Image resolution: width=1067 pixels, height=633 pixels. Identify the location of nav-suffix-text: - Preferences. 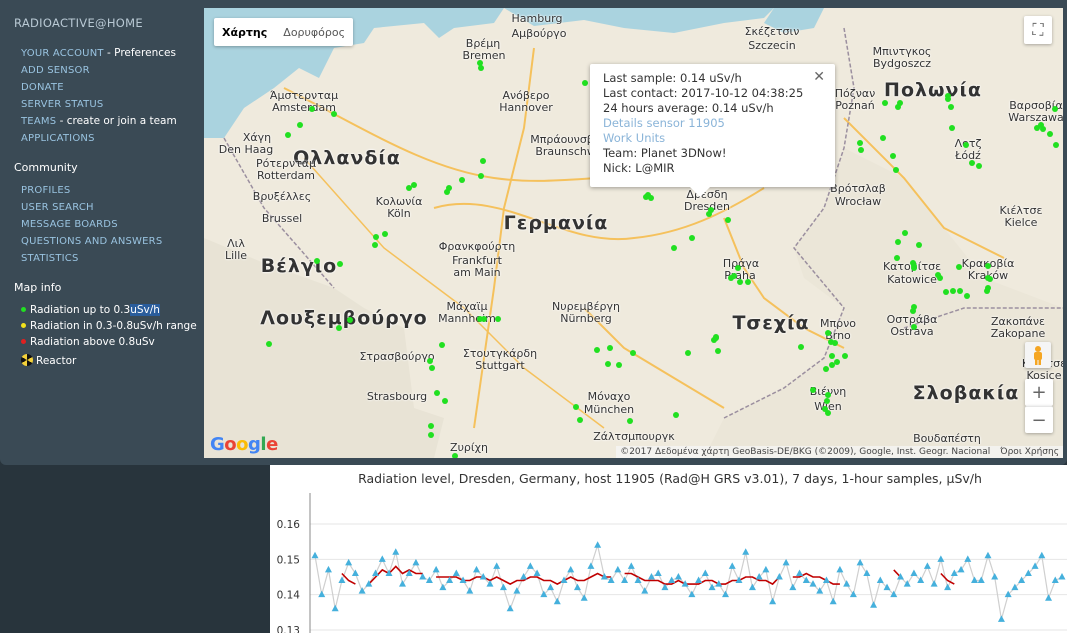
(140, 53).